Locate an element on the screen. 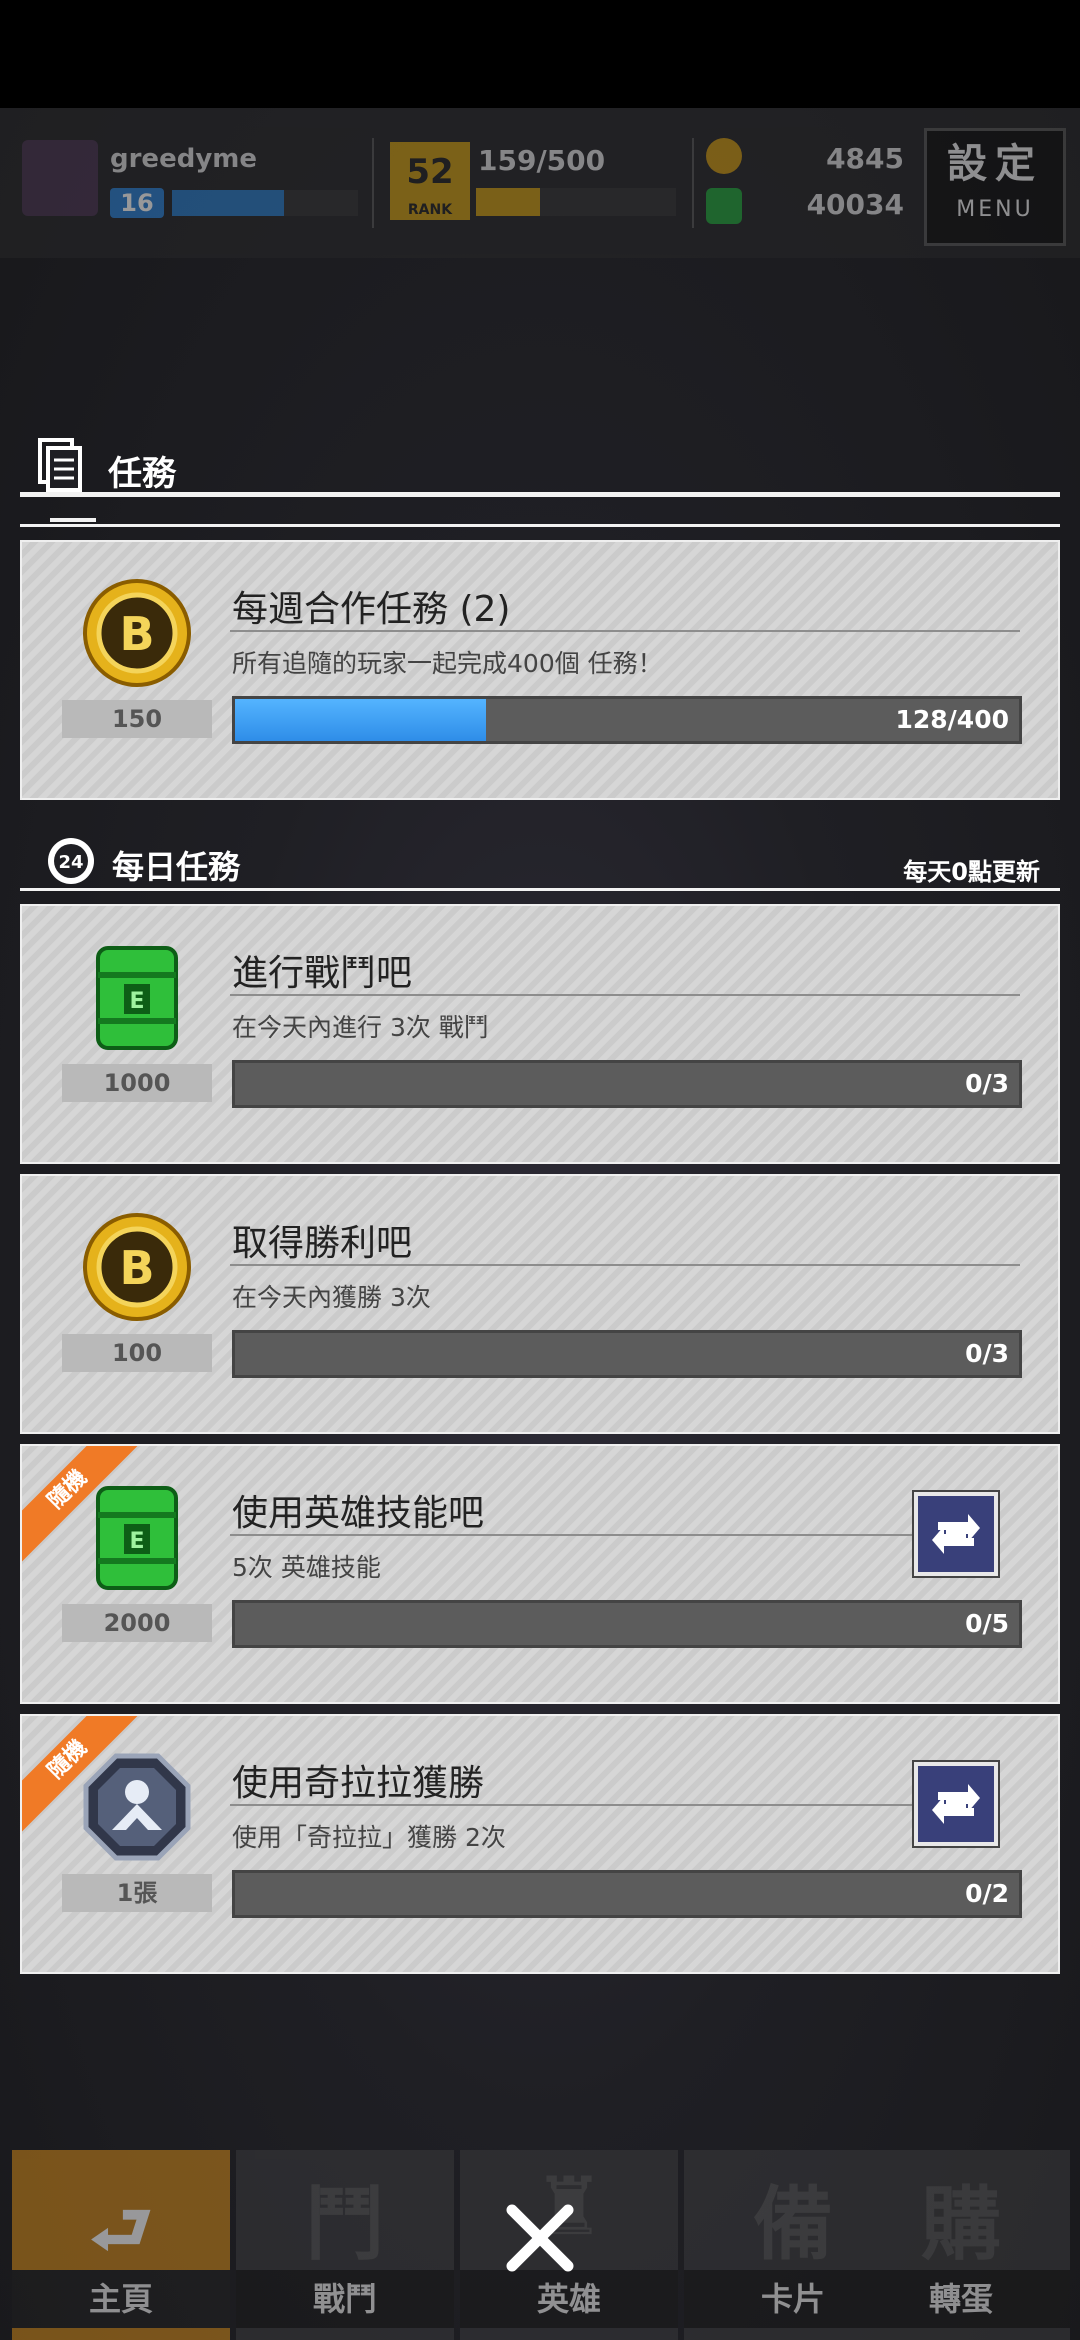 The height and width of the screenshot is (2340, 1080). reward-quantity: 1000 is located at coordinates (137, 1083).